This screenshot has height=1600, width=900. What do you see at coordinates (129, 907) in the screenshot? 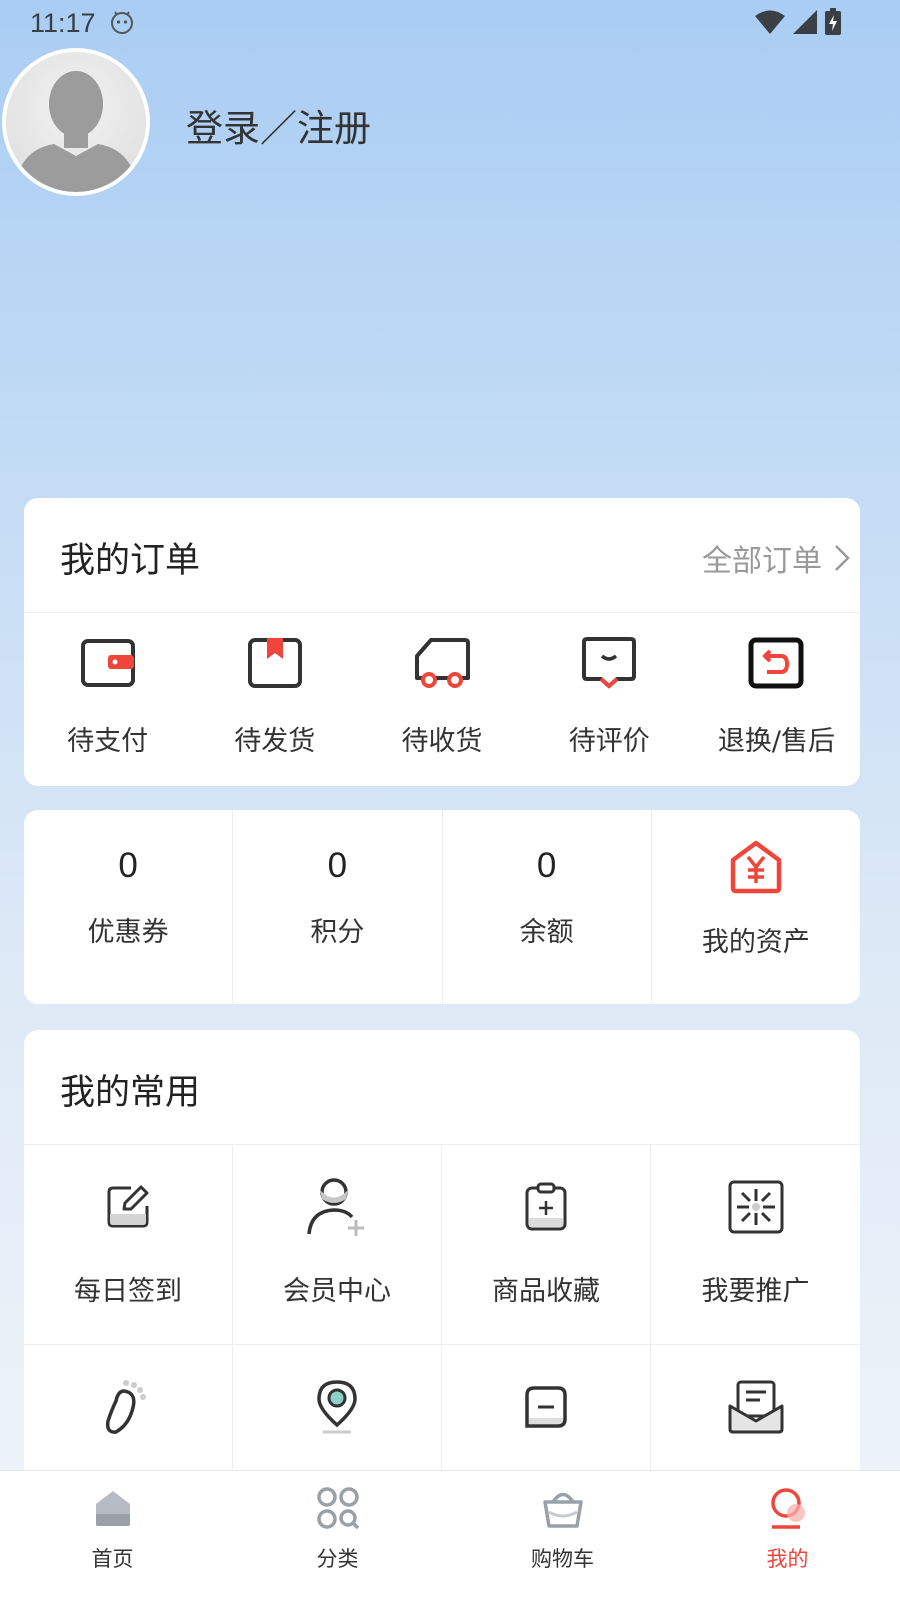
I see `coupons-item: 0 优惠券` at bounding box center [129, 907].